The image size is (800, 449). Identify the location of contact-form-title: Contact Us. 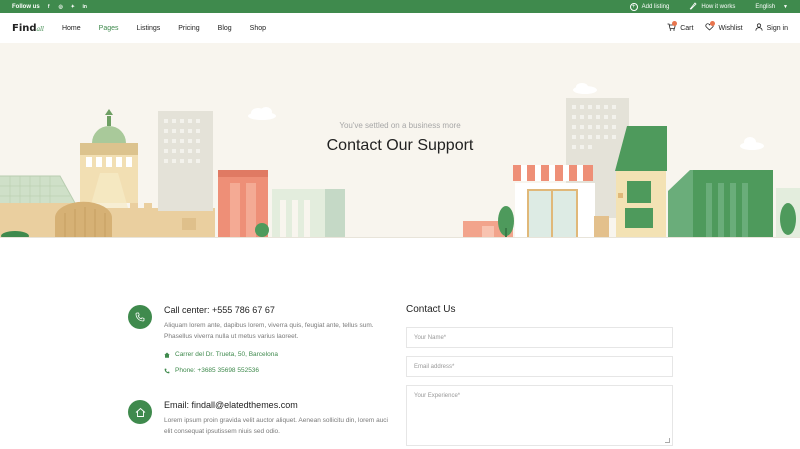
(431, 309).